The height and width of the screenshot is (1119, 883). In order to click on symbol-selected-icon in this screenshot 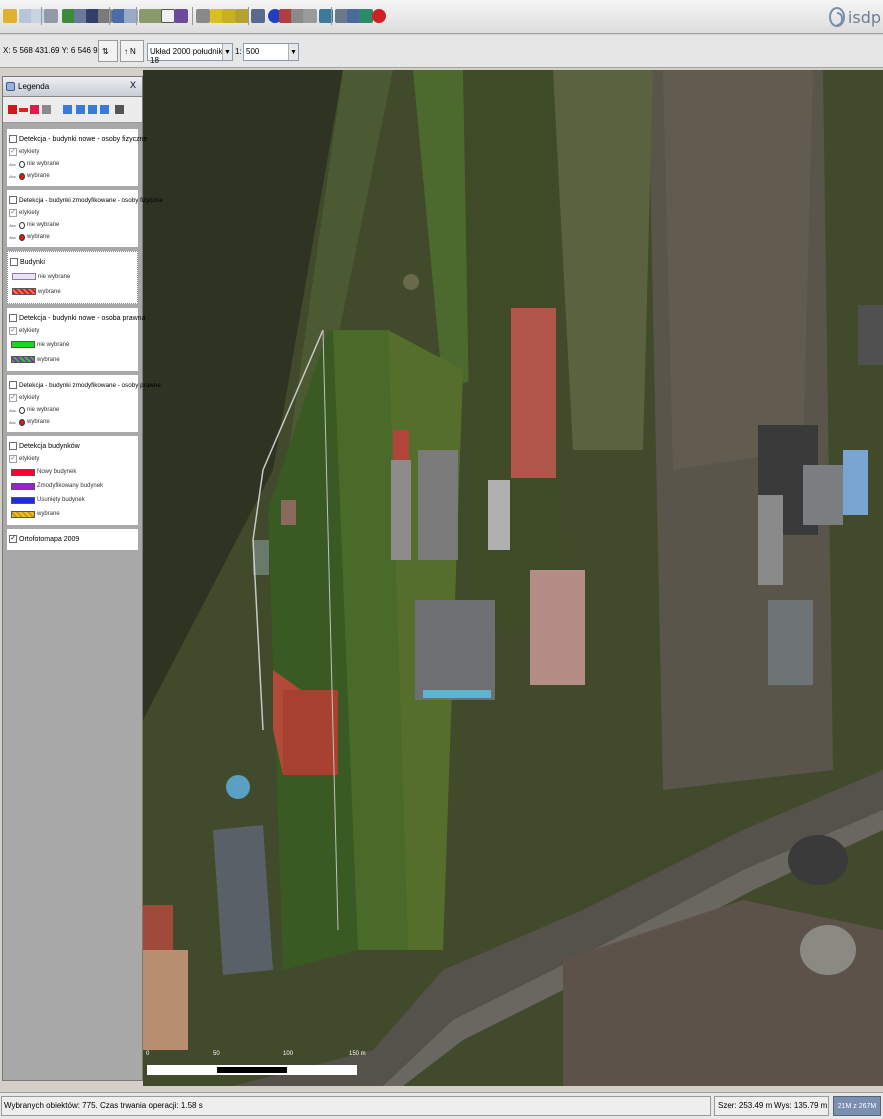, I will do `click(22, 237)`.